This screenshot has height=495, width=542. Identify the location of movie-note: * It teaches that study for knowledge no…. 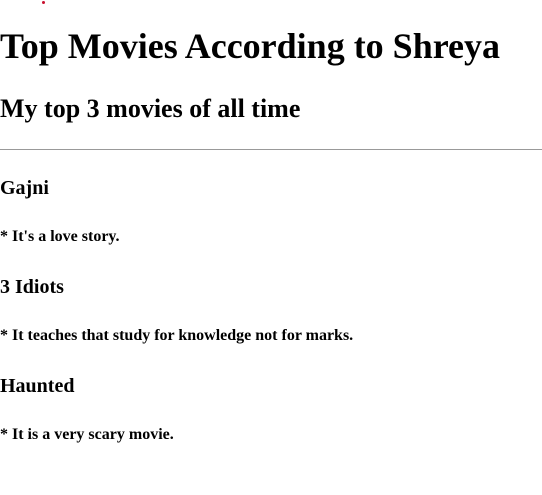
(177, 335).